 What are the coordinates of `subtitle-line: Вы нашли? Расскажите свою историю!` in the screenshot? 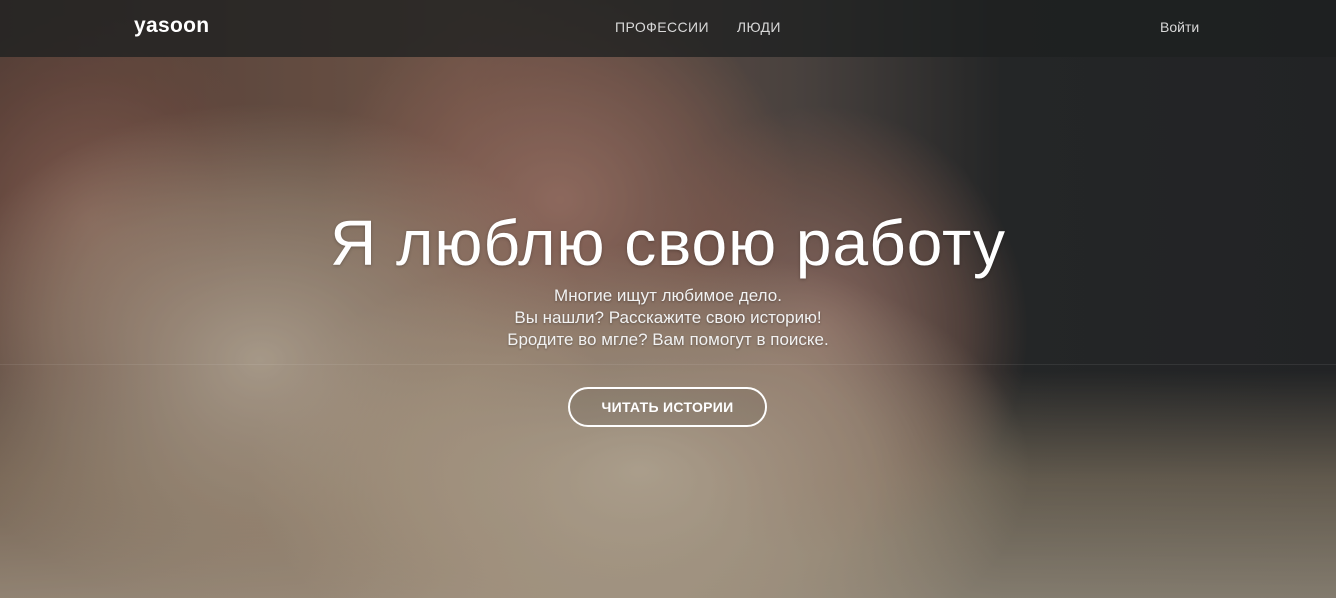 It's located at (668, 317).